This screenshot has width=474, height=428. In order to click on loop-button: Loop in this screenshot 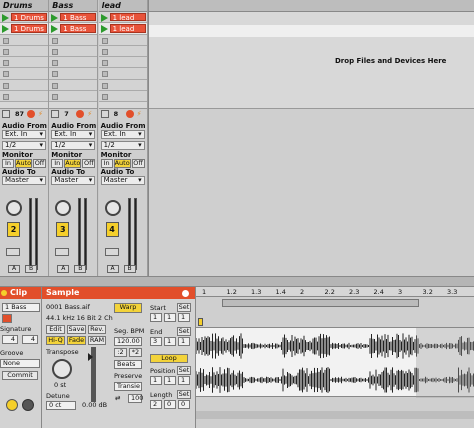, I will do `click(169, 358)`.